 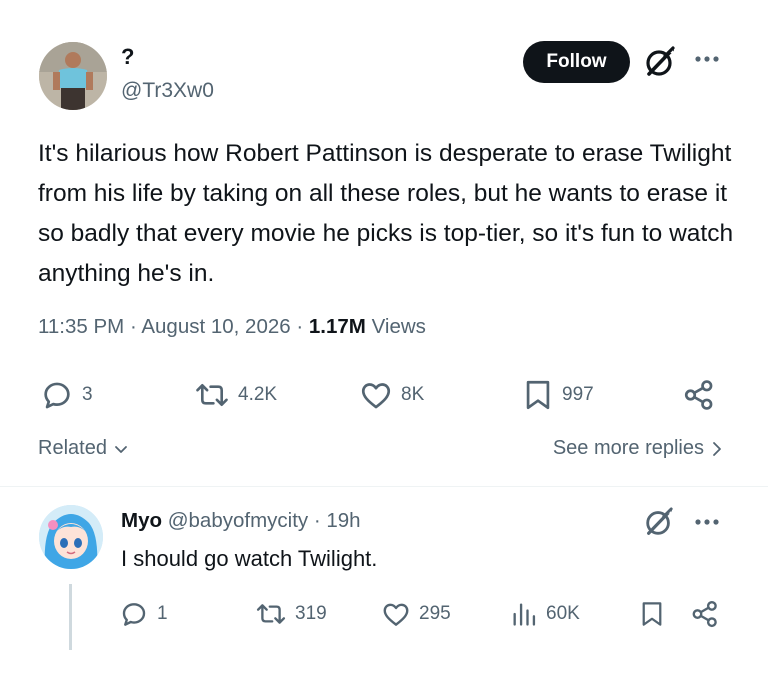 What do you see at coordinates (524, 614) in the screenshot?
I see `views-icon` at bounding box center [524, 614].